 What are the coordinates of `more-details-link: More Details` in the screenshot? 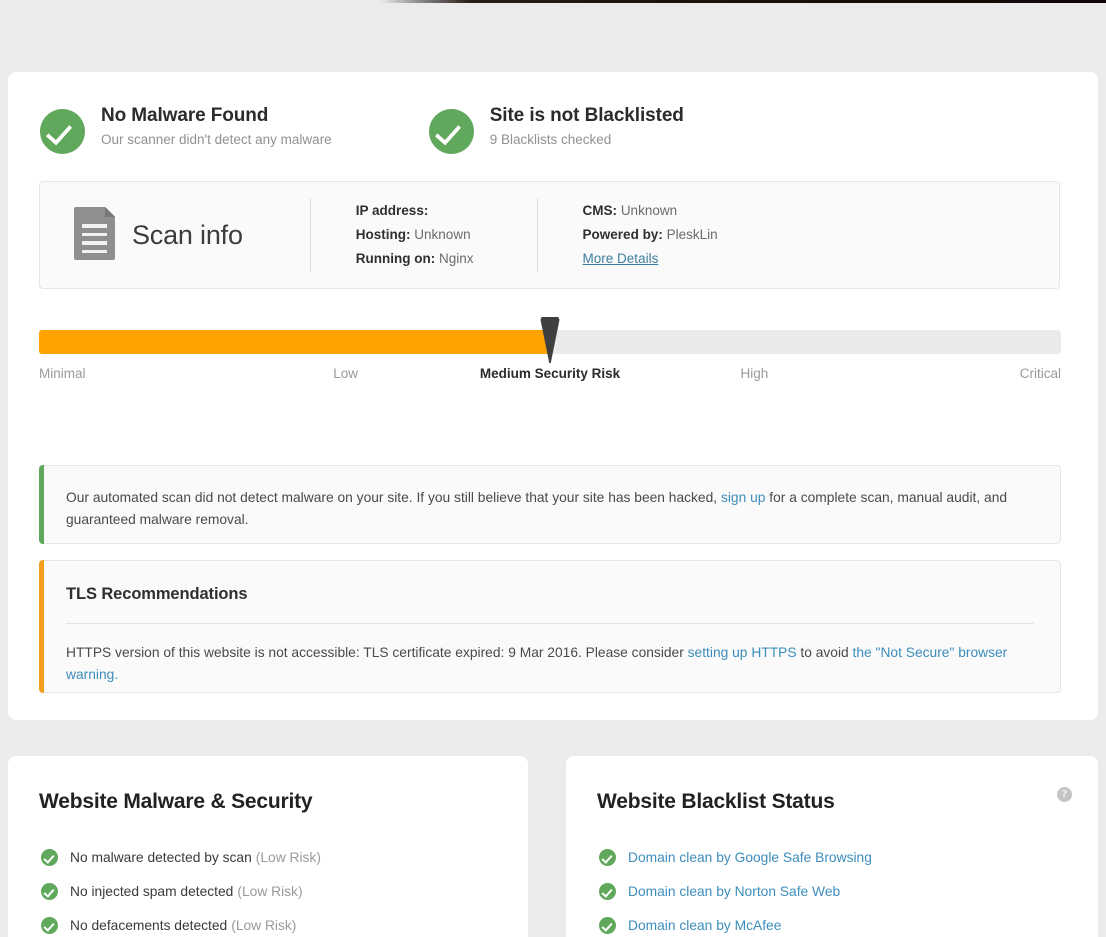 It's located at (621, 259).